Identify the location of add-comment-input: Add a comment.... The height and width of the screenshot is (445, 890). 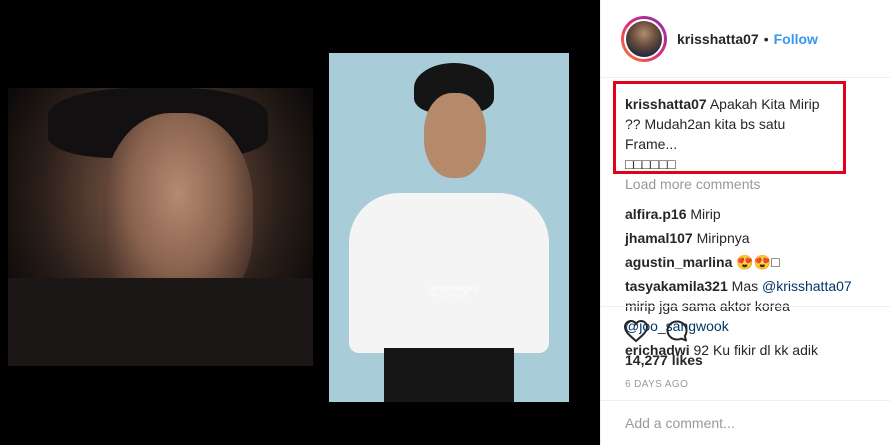
(745, 422).